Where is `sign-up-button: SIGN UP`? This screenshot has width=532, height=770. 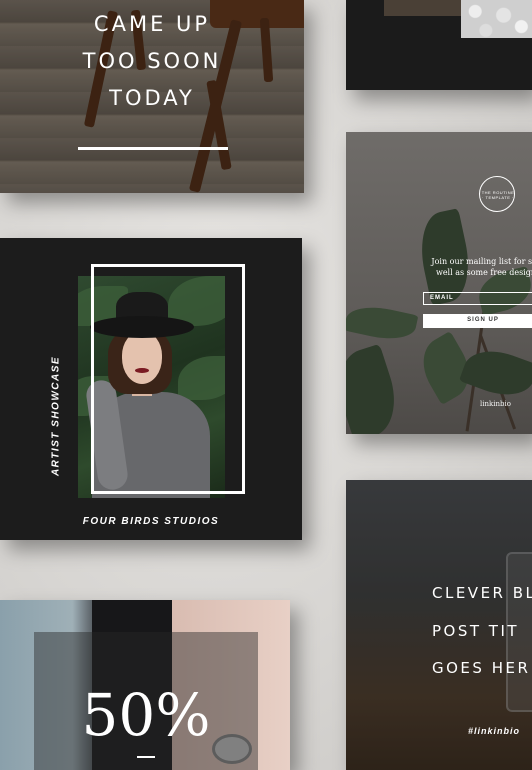
sign-up-button: SIGN UP is located at coordinates (477, 321).